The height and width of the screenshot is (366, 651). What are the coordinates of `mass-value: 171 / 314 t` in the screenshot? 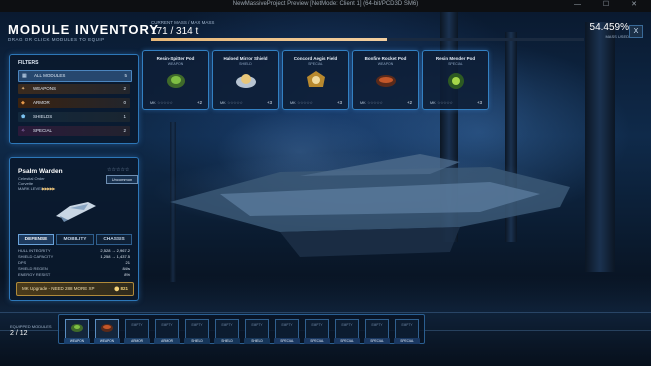 It's located at (175, 31).